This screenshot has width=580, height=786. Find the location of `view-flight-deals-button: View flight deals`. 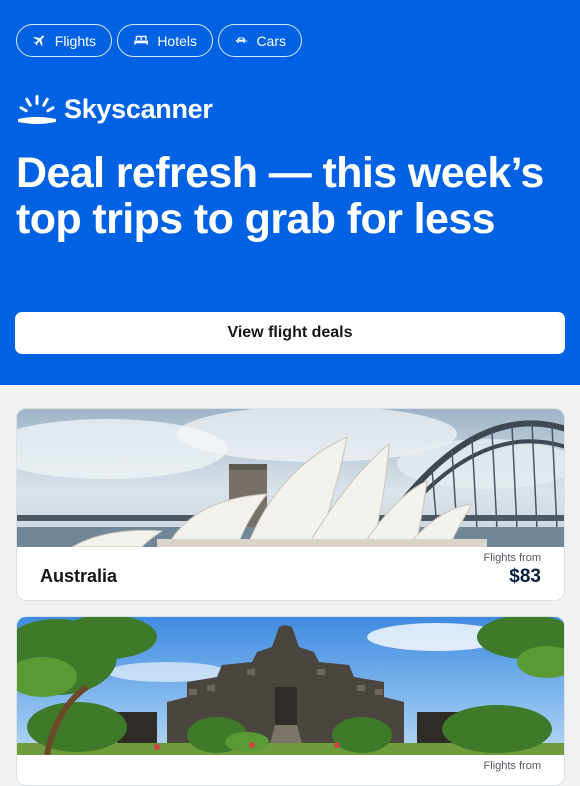

view-flight-deals-button: View flight deals is located at coordinates (290, 333).